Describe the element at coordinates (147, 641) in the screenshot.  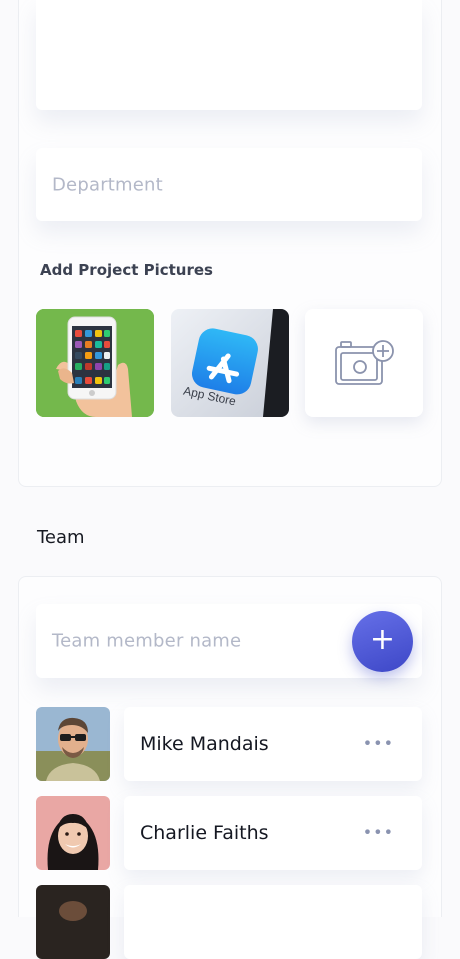
I see `team-member-placeholder: Team member name` at that location.